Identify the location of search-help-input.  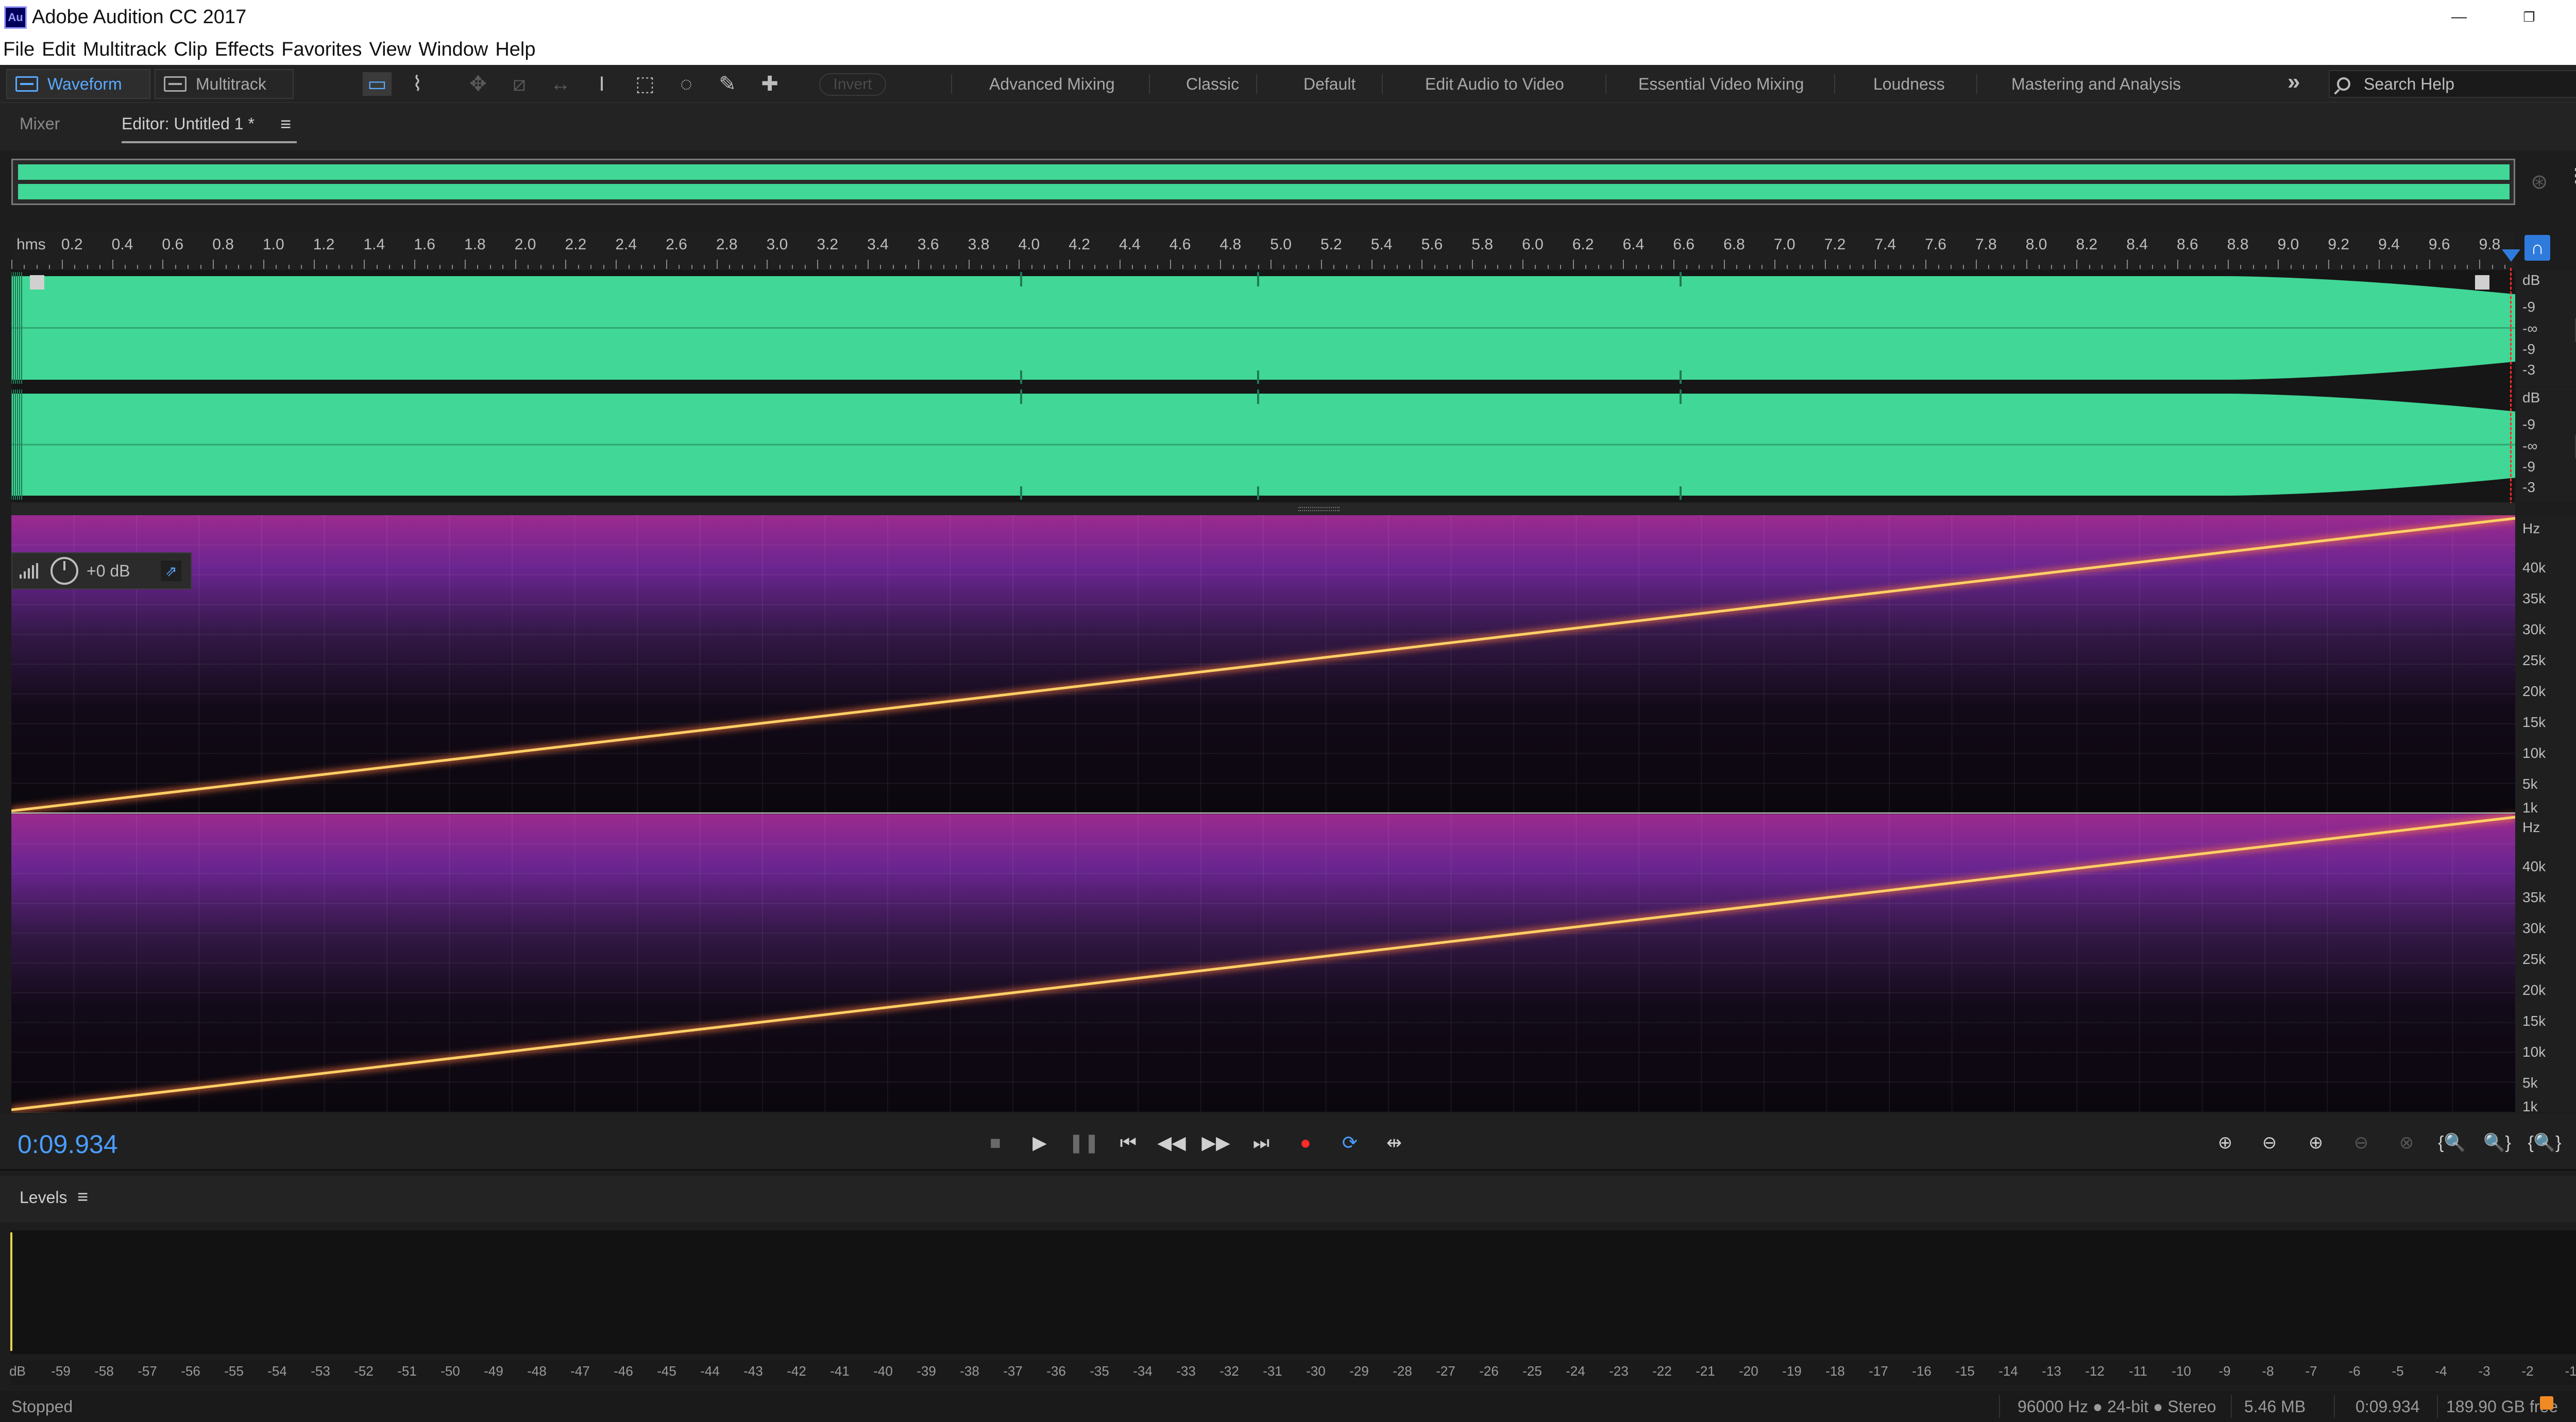
(2470, 84).